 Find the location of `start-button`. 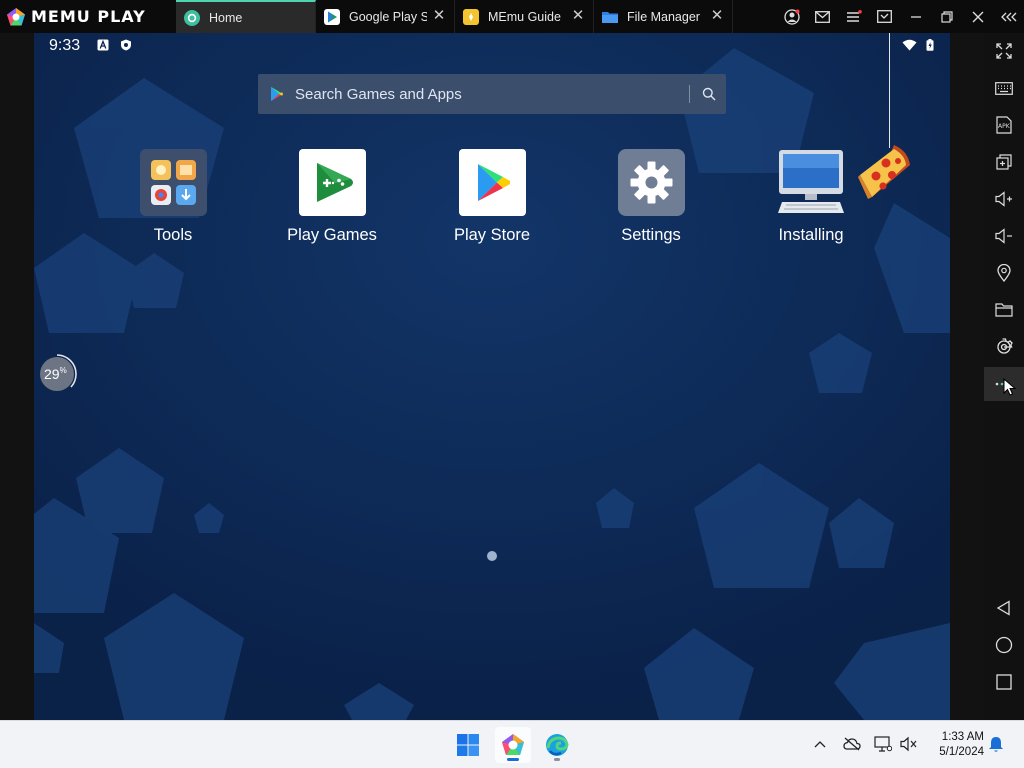

start-button is located at coordinates (468, 745).